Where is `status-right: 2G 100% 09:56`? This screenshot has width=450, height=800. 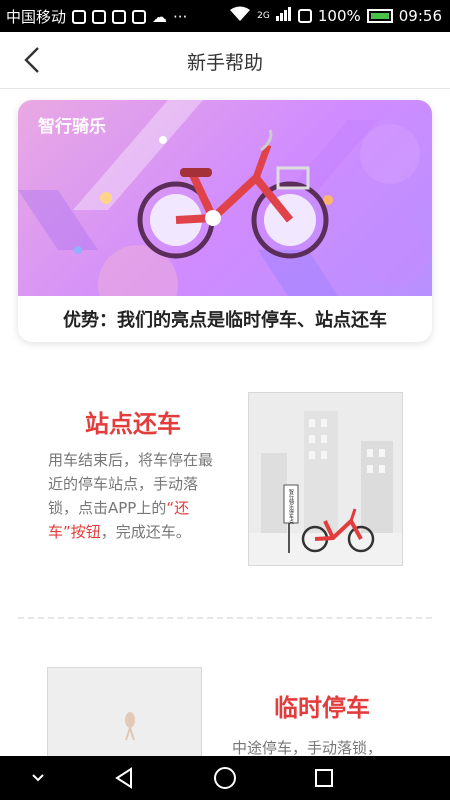
status-right: 2G 100% 09:56 is located at coordinates (335, 16).